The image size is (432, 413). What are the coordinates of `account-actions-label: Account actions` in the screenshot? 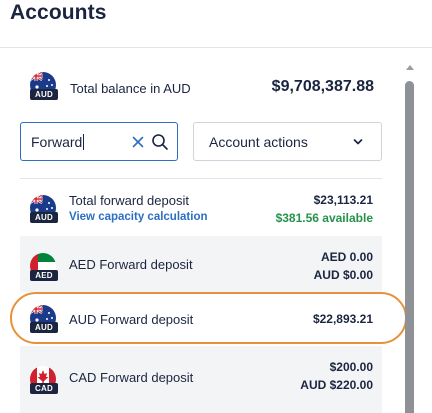 It's located at (258, 142).